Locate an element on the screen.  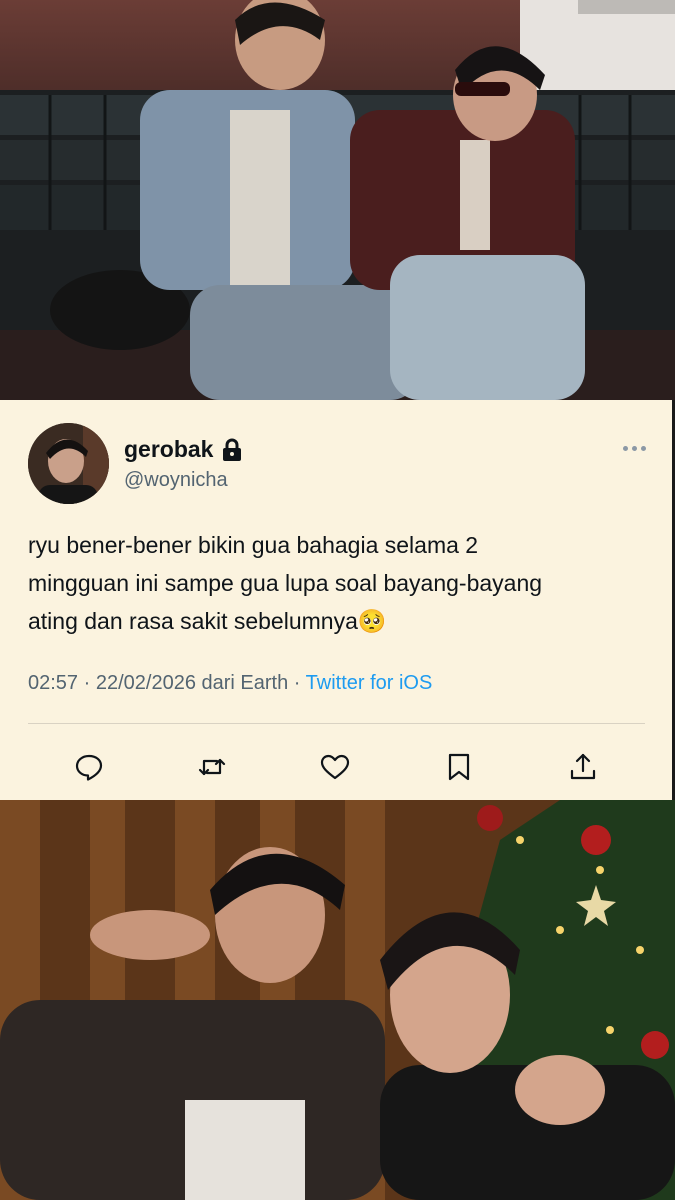
tweet-location: dari Earth is located at coordinates (242, 683).